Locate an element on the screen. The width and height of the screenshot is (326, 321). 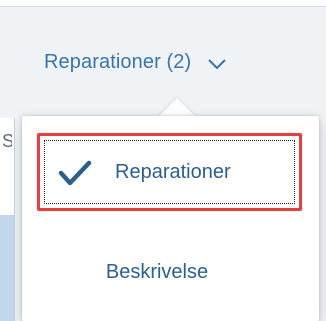
section-dropdown-button: Reparationer (2) is located at coordinates (135, 62).